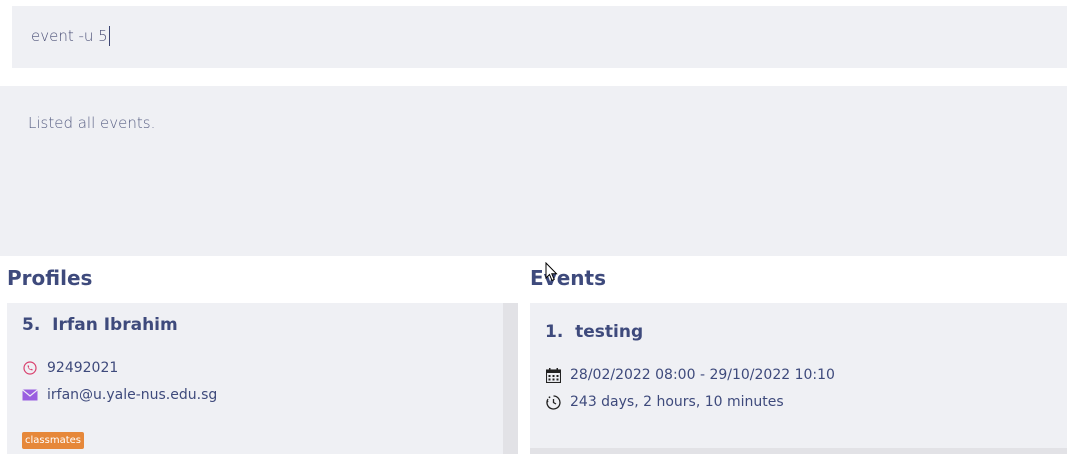  I want to click on text-caret, so click(109, 36).